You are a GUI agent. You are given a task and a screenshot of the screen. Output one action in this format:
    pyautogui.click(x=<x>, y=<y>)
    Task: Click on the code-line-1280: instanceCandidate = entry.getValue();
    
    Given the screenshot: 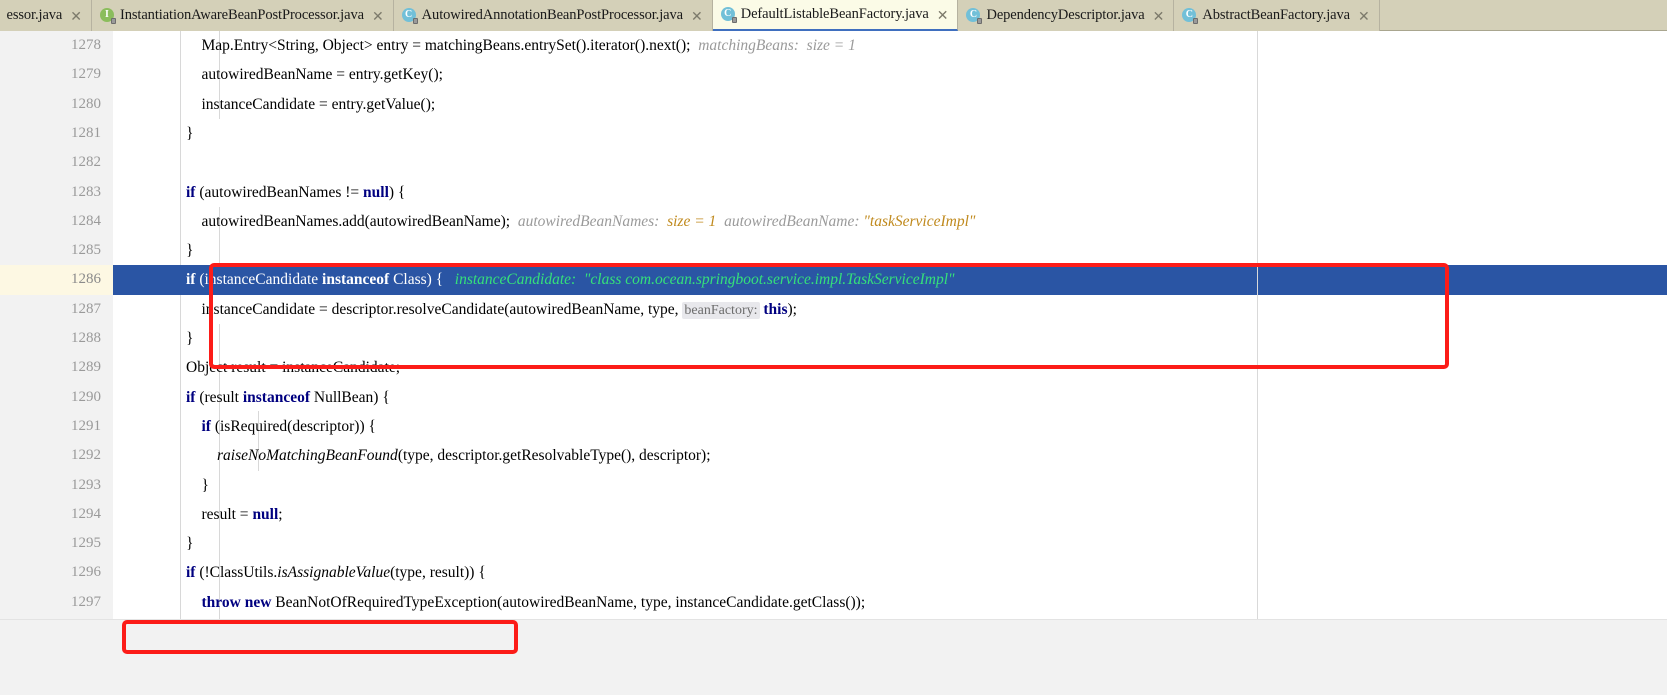 What is the action you would take?
    pyautogui.click(x=895, y=104)
    